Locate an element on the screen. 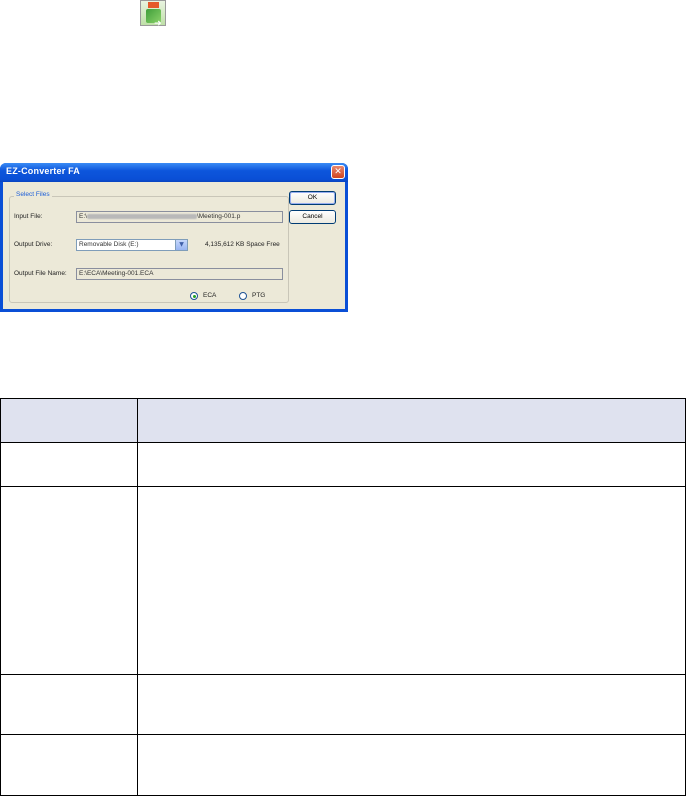 This screenshot has height=799, width=687. dialog-titlebar: EZ-Converter FA ✕ is located at coordinates (174, 172).